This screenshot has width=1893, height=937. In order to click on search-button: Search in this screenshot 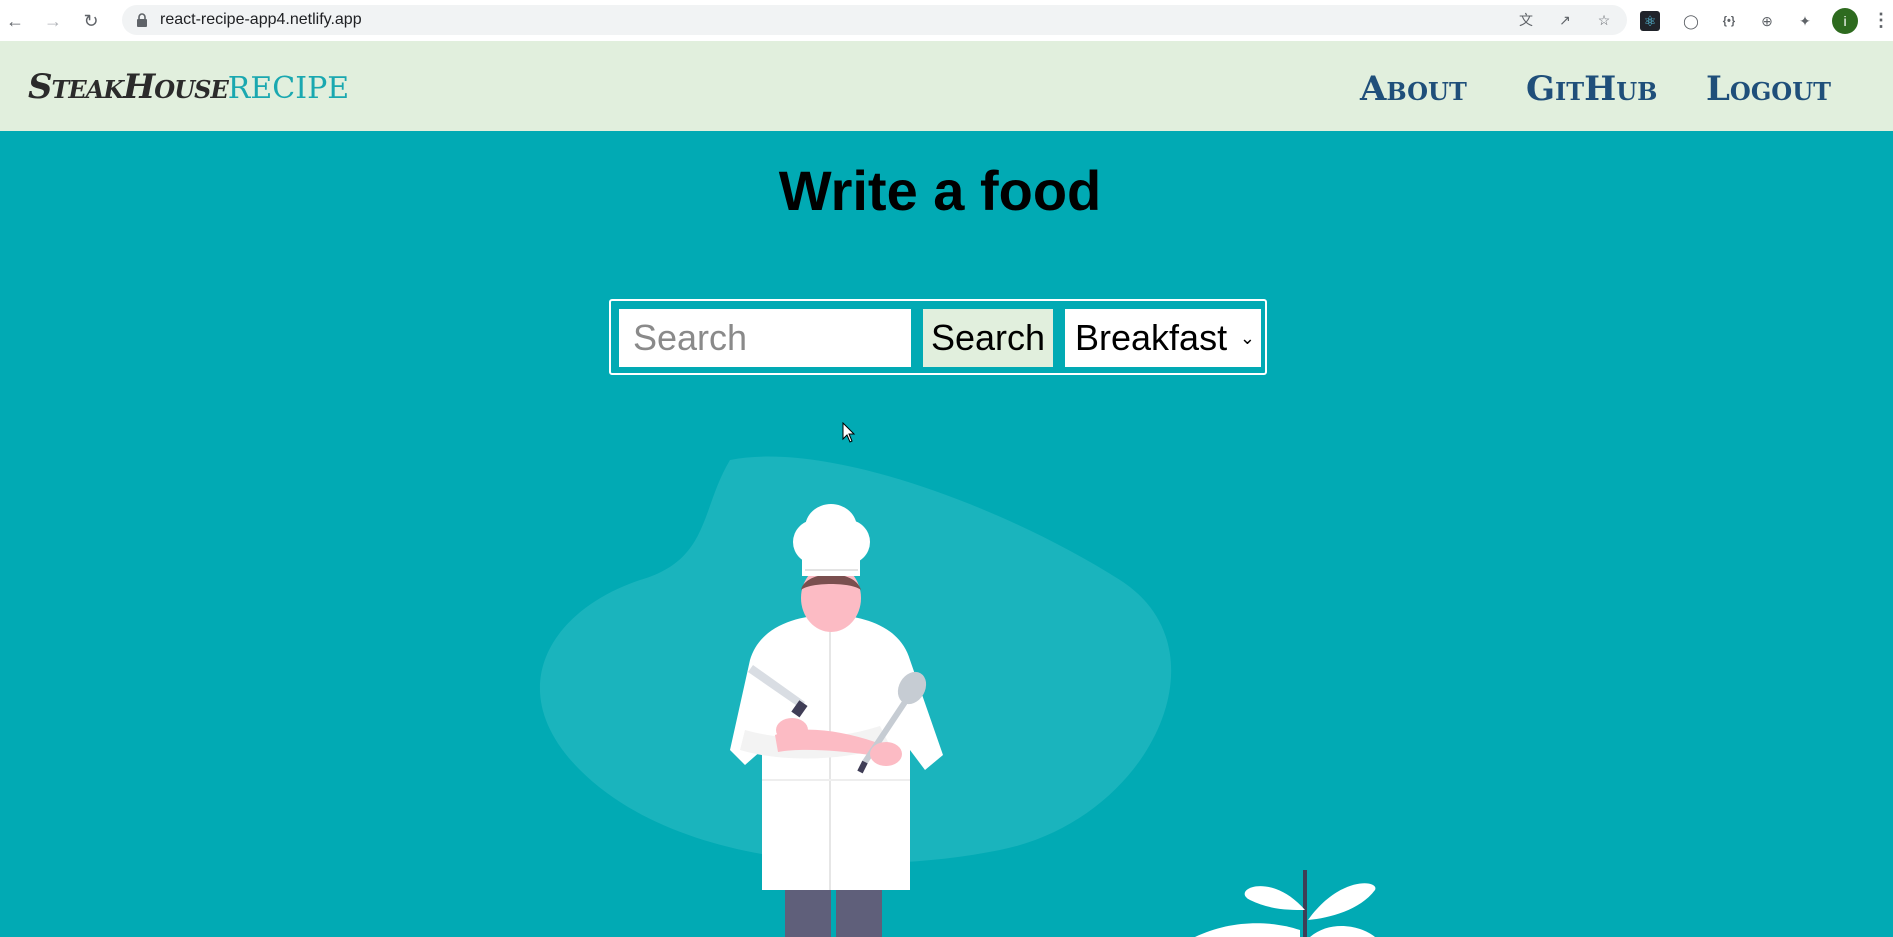, I will do `click(988, 338)`.